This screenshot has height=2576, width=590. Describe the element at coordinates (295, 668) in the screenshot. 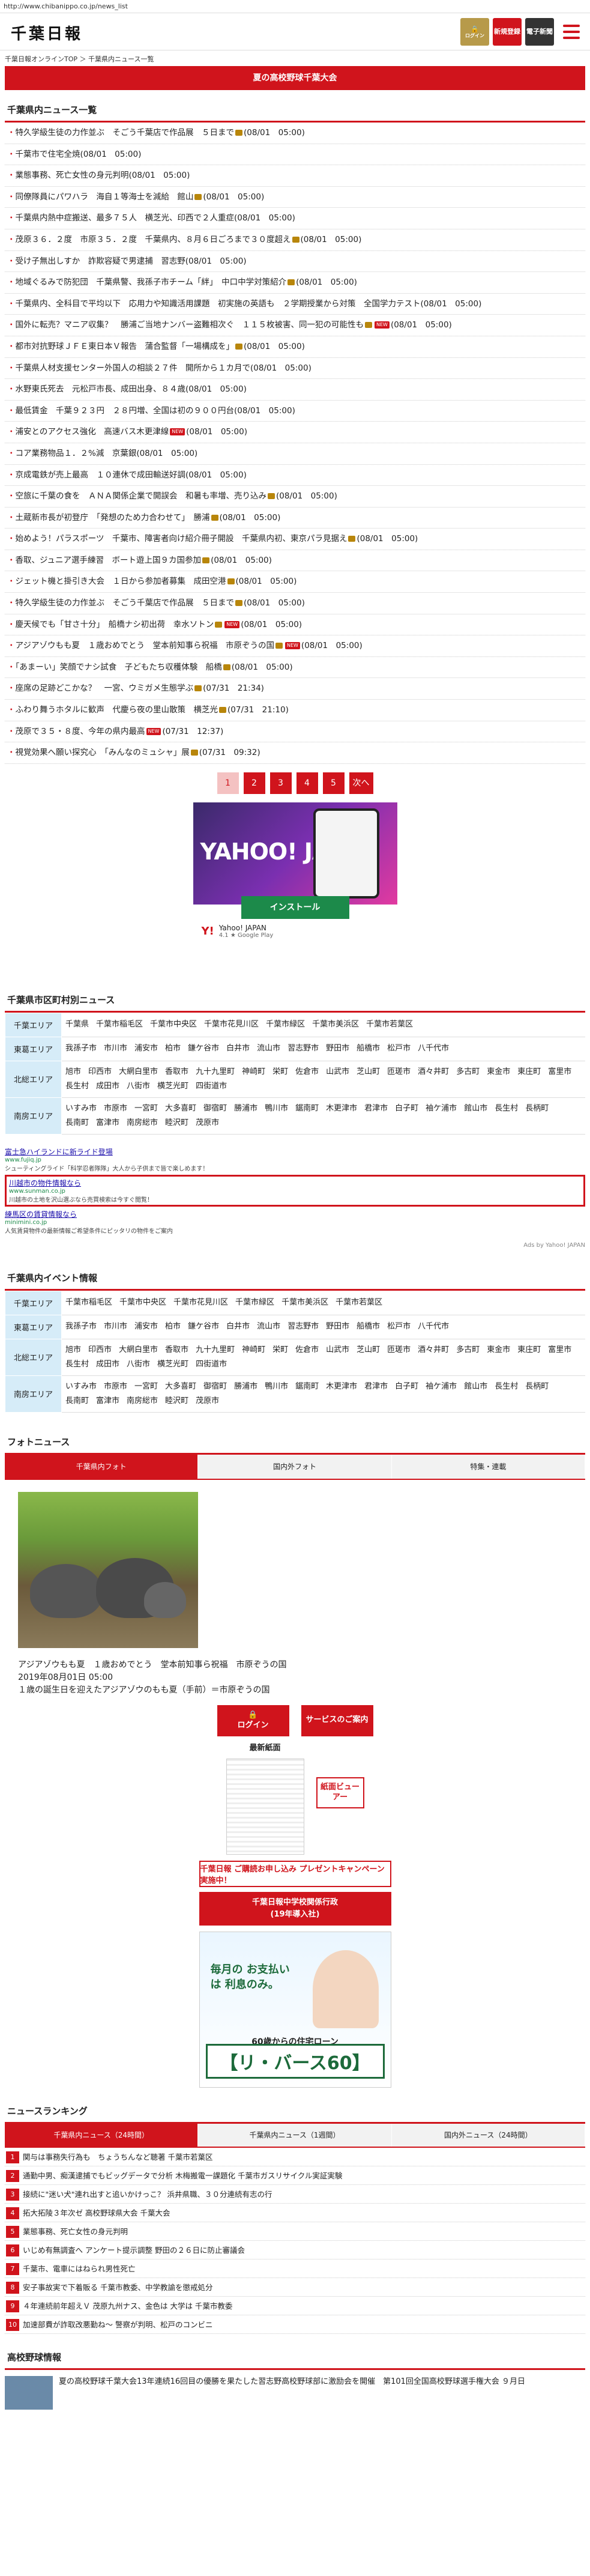

I see `news-item: 「あまーい」笑顔でナシ試食 子どもたち収穫体験 船橋 (08/01 05:00)` at that location.